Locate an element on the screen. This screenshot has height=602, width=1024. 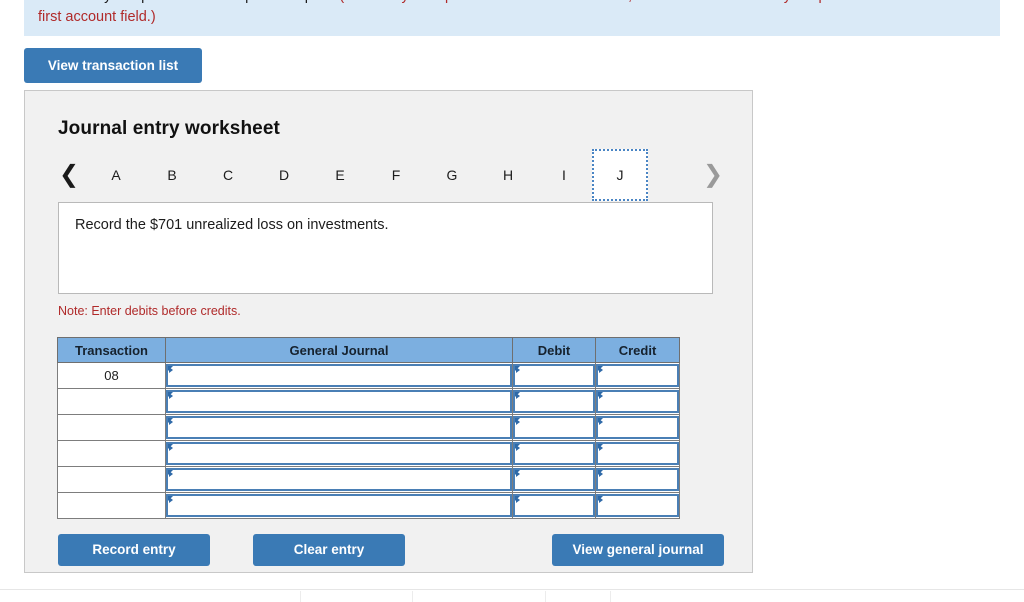
worksheet-tab-i: I is located at coordinates (564, 175).